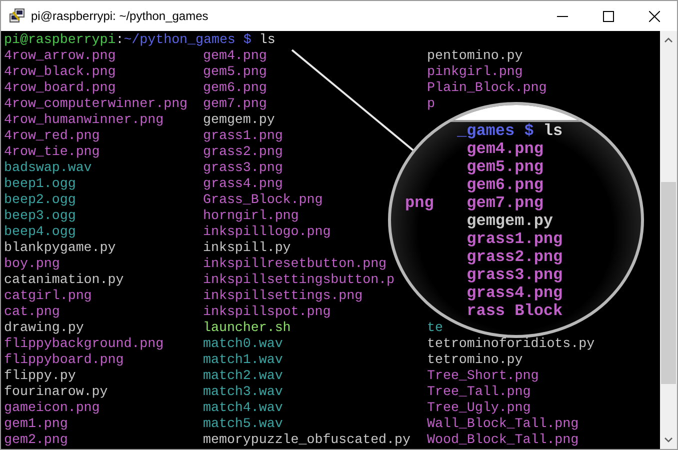 Image resolution: width=678 pixels, height=450 pixels. What do you see at coordinates (44, 327) in the screenshot?
I see `file-name: drawing.py` at bounding box center [44, 327].